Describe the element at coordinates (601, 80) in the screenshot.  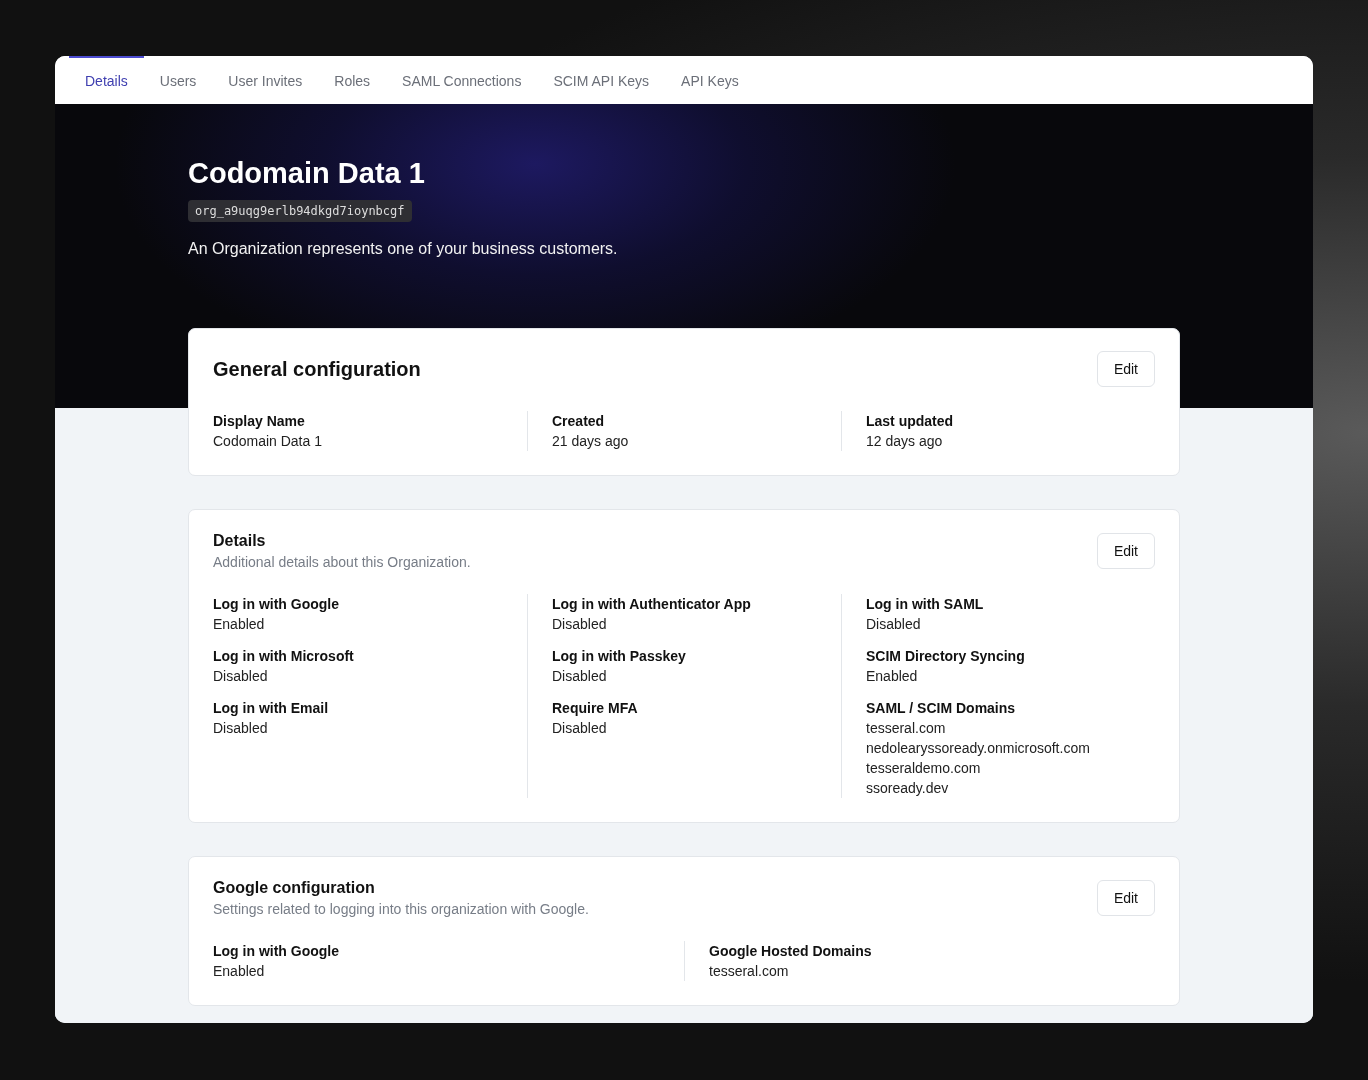
I see `tab: SCIM API Keys` at that location.